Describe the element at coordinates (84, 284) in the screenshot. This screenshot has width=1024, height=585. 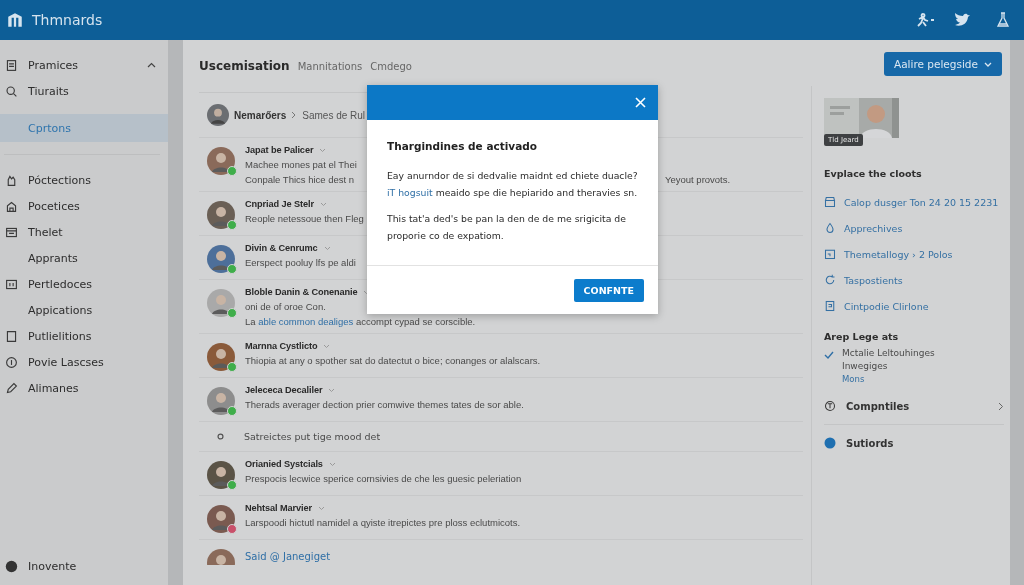
I see `sidebar-item: Pertledoces` at that location.